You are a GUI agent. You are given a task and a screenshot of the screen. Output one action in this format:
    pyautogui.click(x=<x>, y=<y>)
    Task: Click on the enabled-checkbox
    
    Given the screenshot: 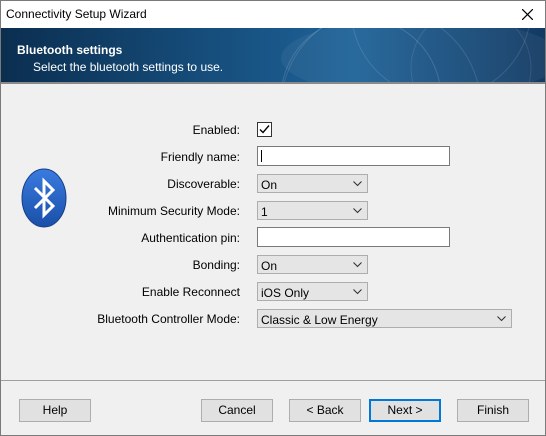 What is the action you would take?
    pyautogui.click(x=264, y=129)
    